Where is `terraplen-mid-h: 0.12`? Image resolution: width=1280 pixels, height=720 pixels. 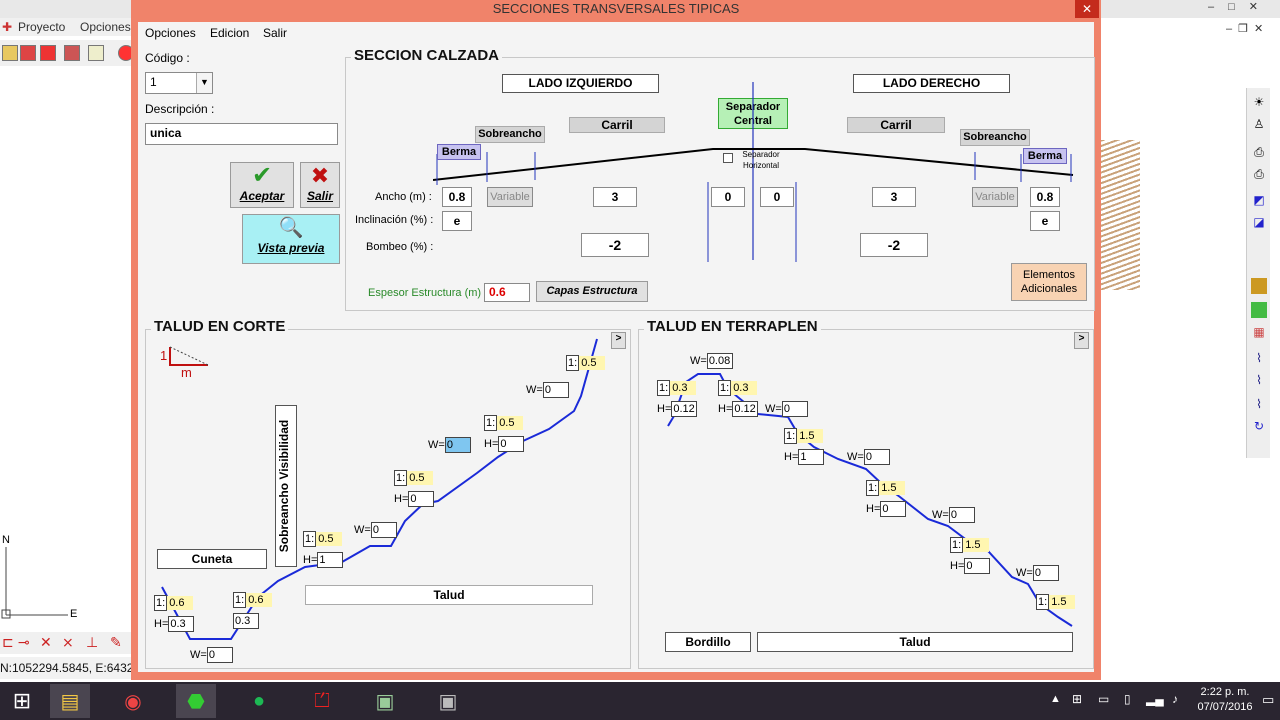 terraplen-mid-h: 0.12 is located at coordinates (745, 409).